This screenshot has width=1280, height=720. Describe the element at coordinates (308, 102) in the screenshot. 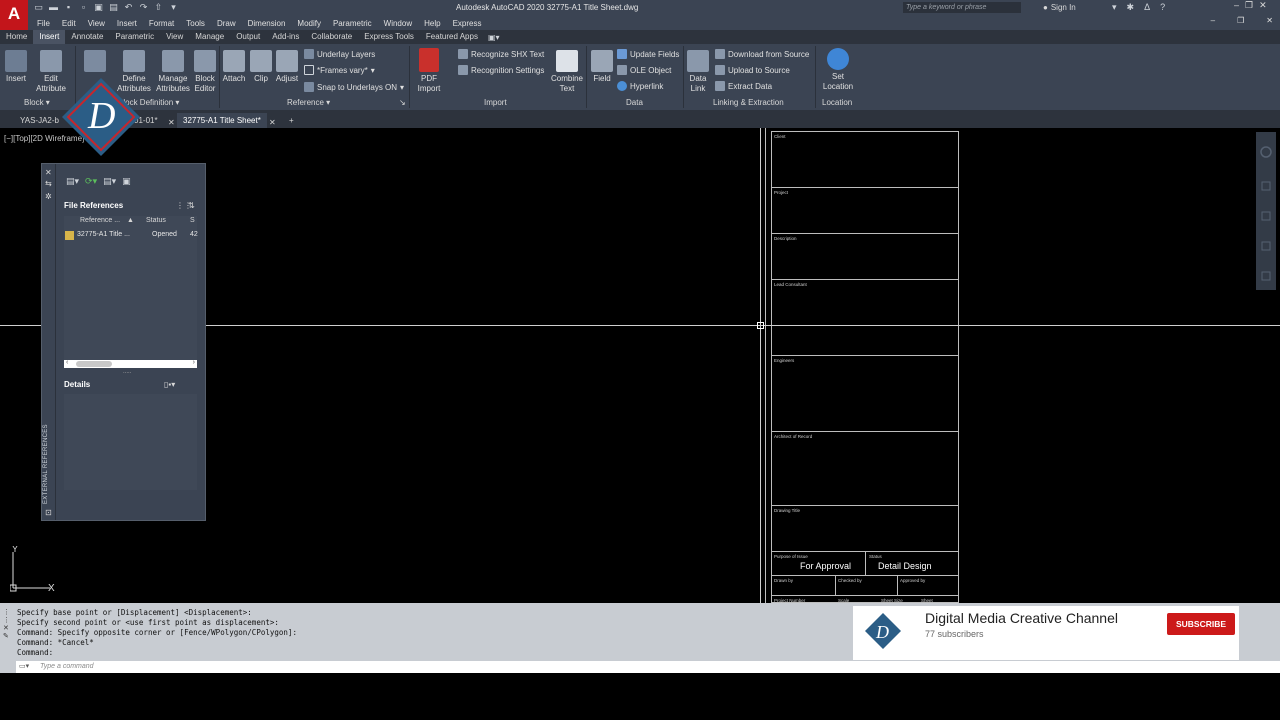

I see `panel-label-reference: Reference ▾` at that location.